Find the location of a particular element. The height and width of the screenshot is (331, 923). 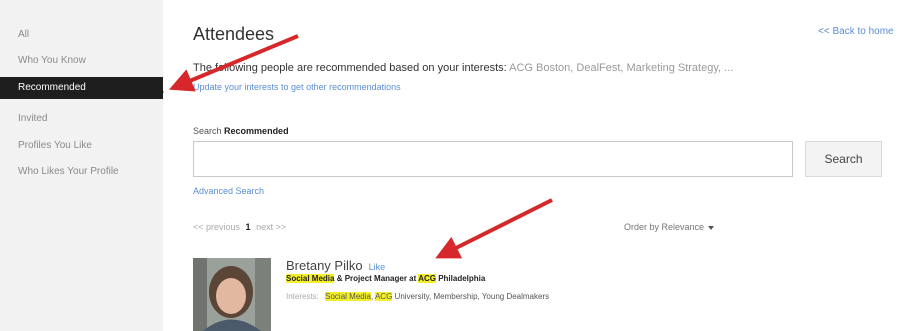

search-label: Search Recommended is located at coordinates (241, 131).